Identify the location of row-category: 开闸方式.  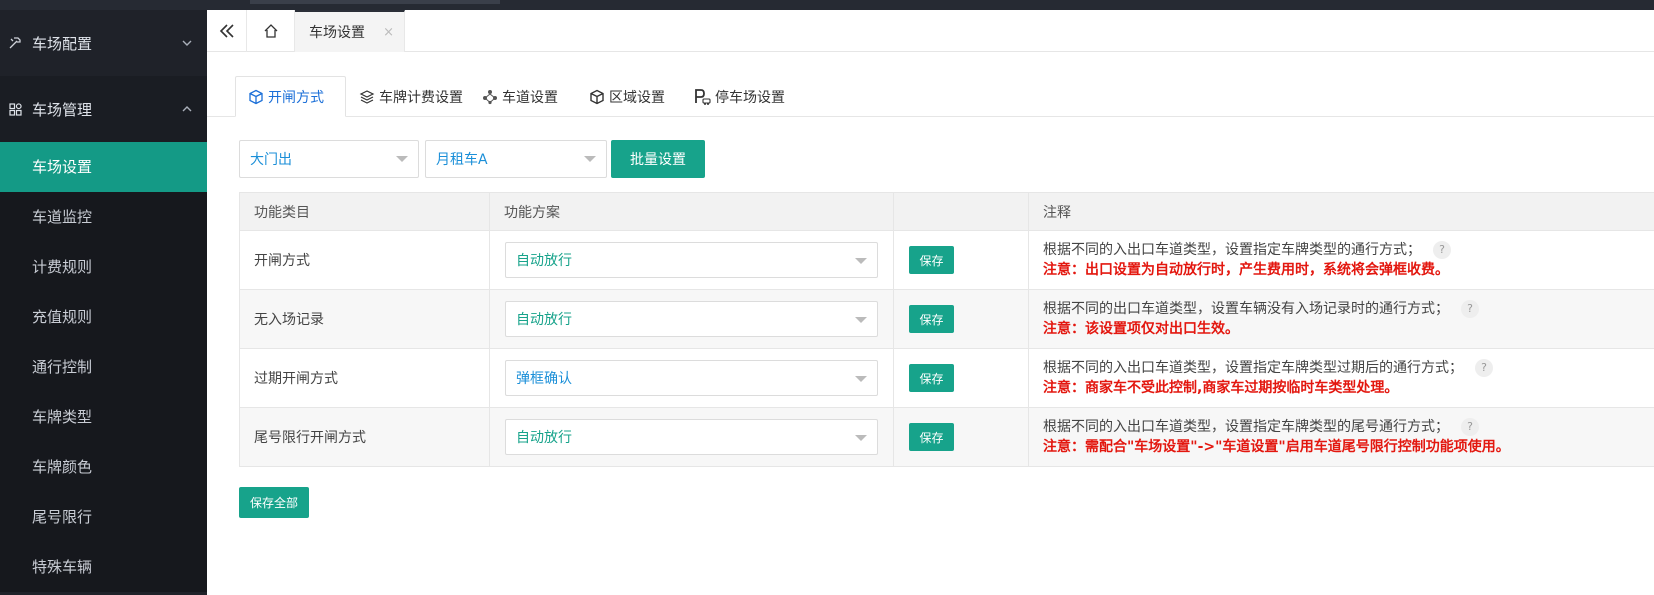
(364, 260).